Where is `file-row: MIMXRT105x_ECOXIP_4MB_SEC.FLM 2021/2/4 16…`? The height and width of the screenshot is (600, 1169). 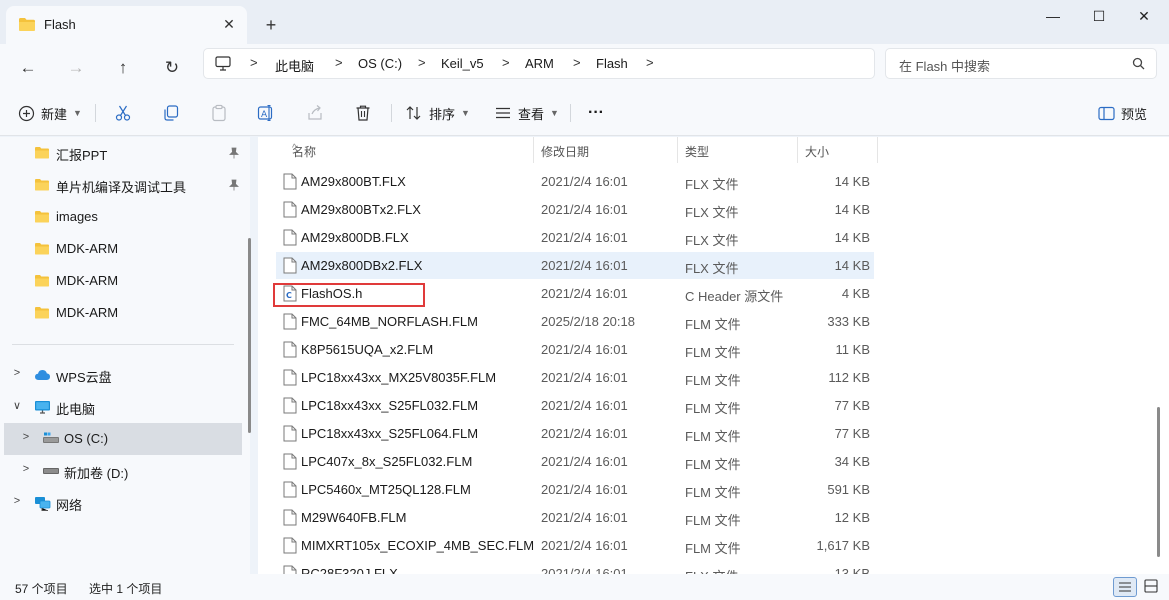
file-row: MIMXRT105x_ECOXIP_4MB_SEC.FLM 2021/2/4 16… is located at coordinates (575, 545).